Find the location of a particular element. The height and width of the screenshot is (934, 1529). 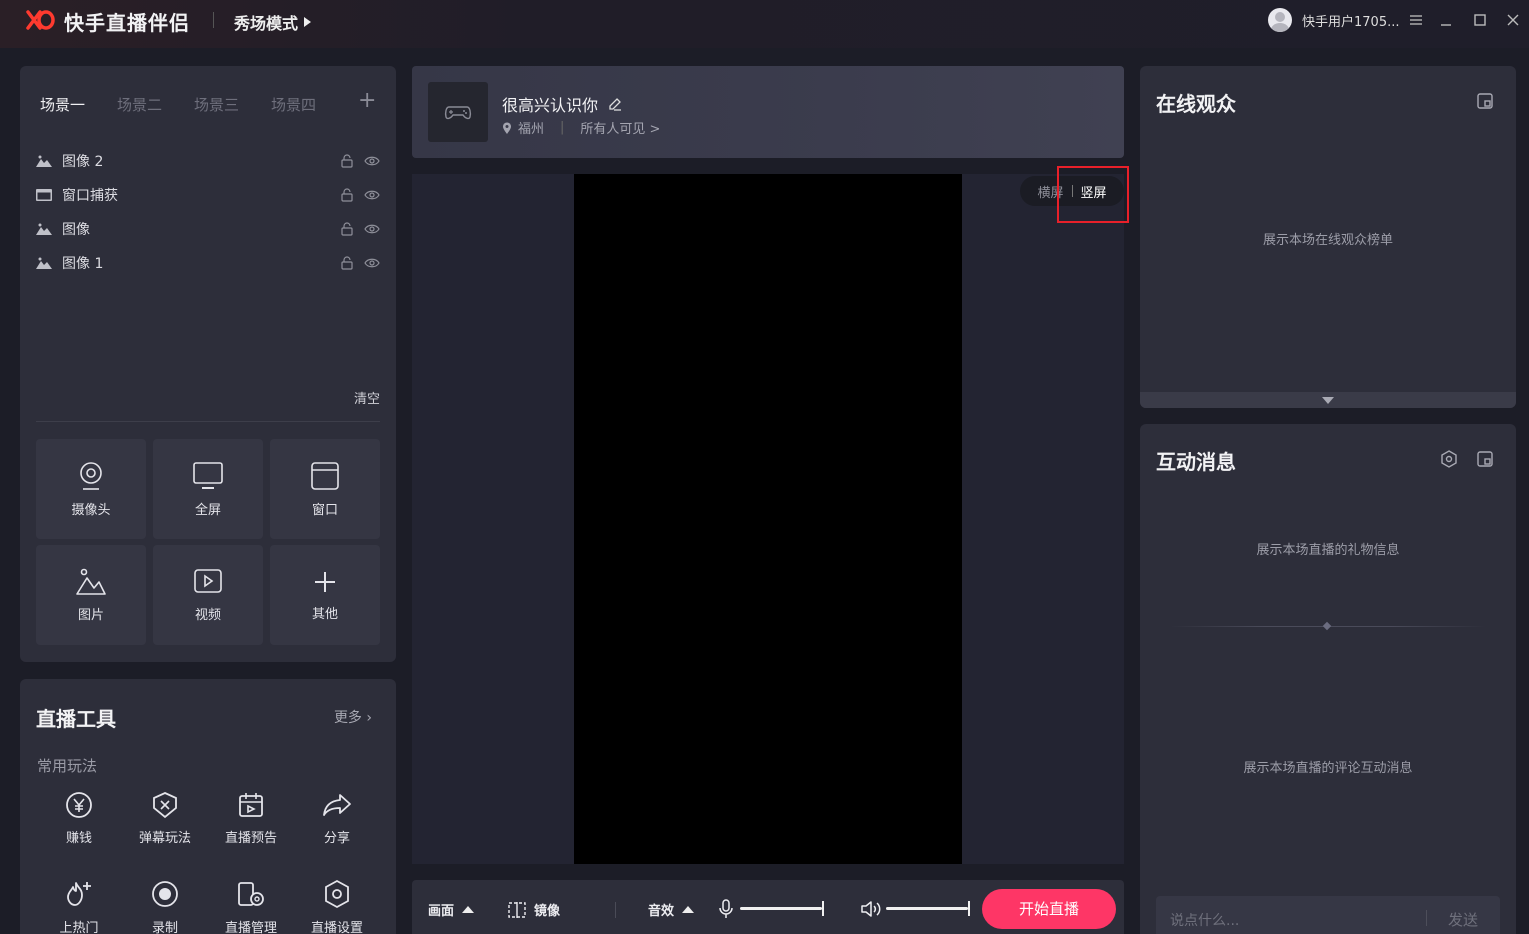

sound-effects-button: 音效 is located at coordinates (671, 909).